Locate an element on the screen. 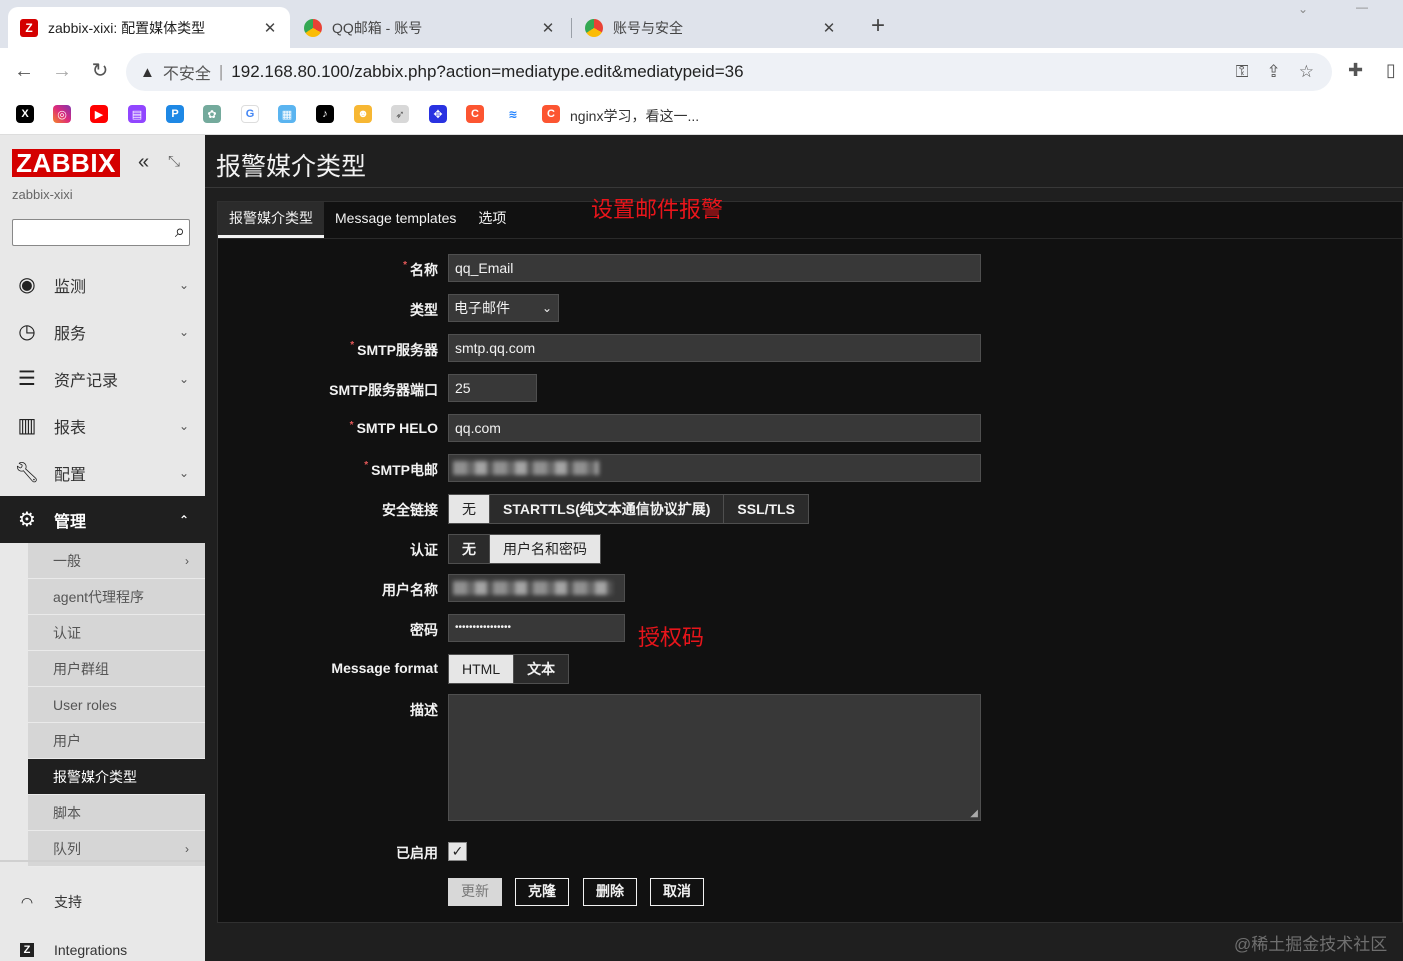  submenu-item-media-types: 报警媒介类型 is located at coordinates (116, 777).